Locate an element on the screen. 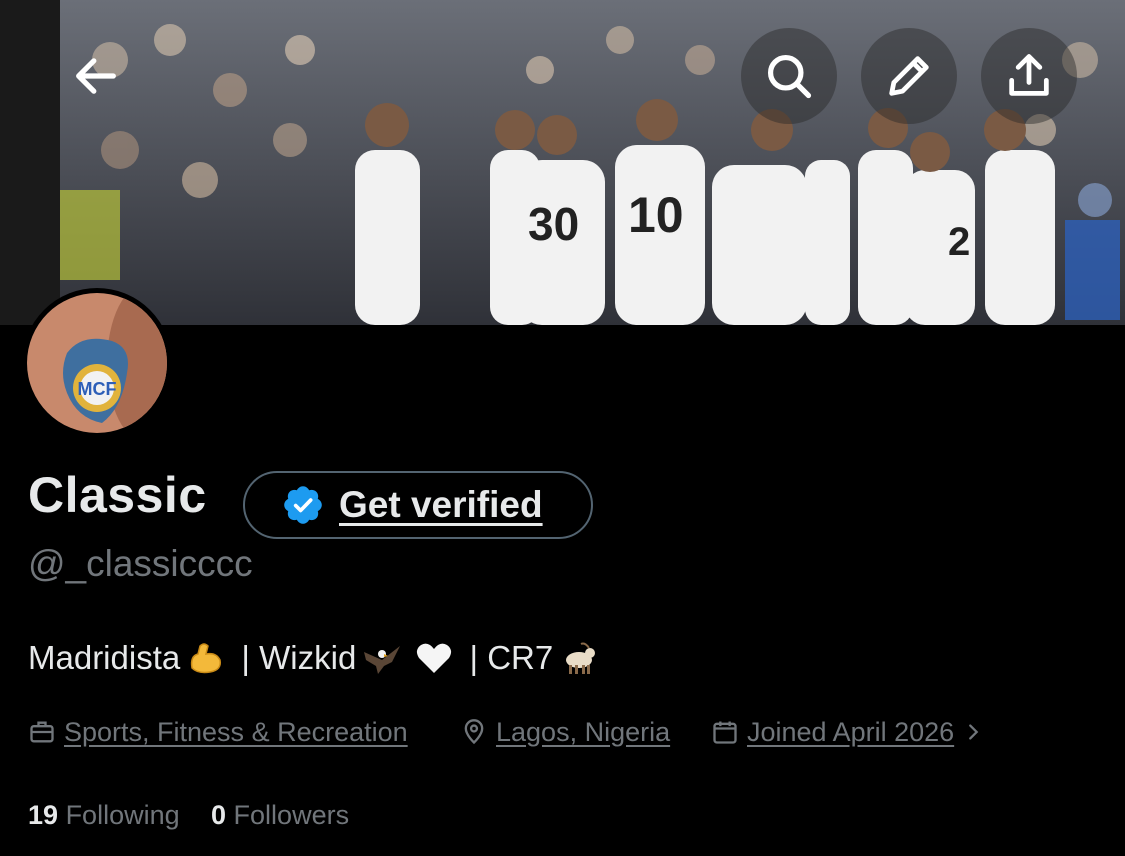 The image size is (1125, 856). pencil-icon is located at coordinates (909, 76).